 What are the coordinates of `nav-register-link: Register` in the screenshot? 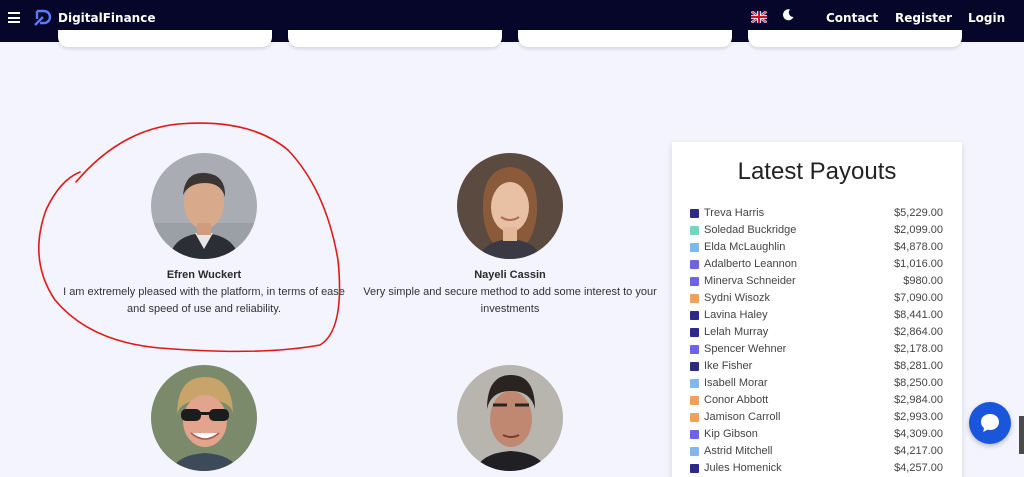 It's located at (923, 18).